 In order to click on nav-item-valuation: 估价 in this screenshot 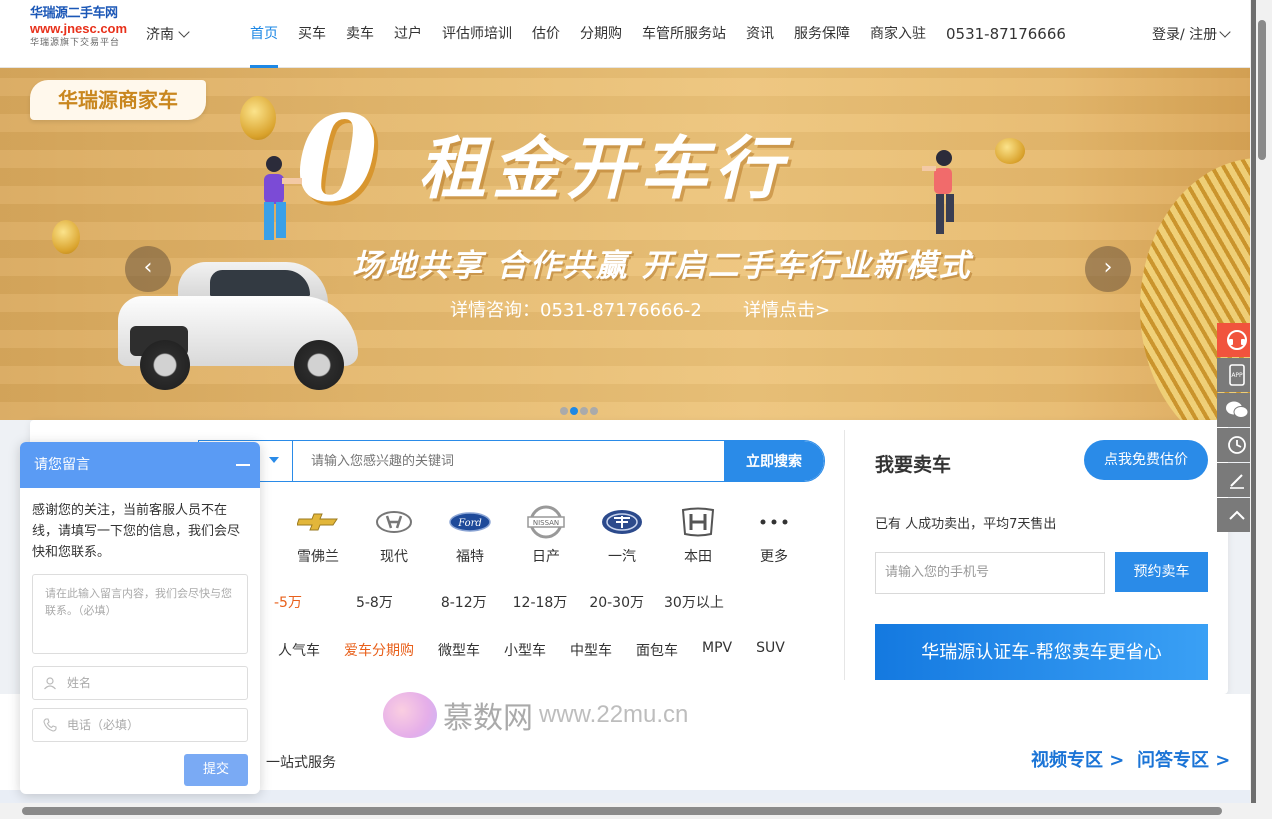, I will do `click(546, 34)`.